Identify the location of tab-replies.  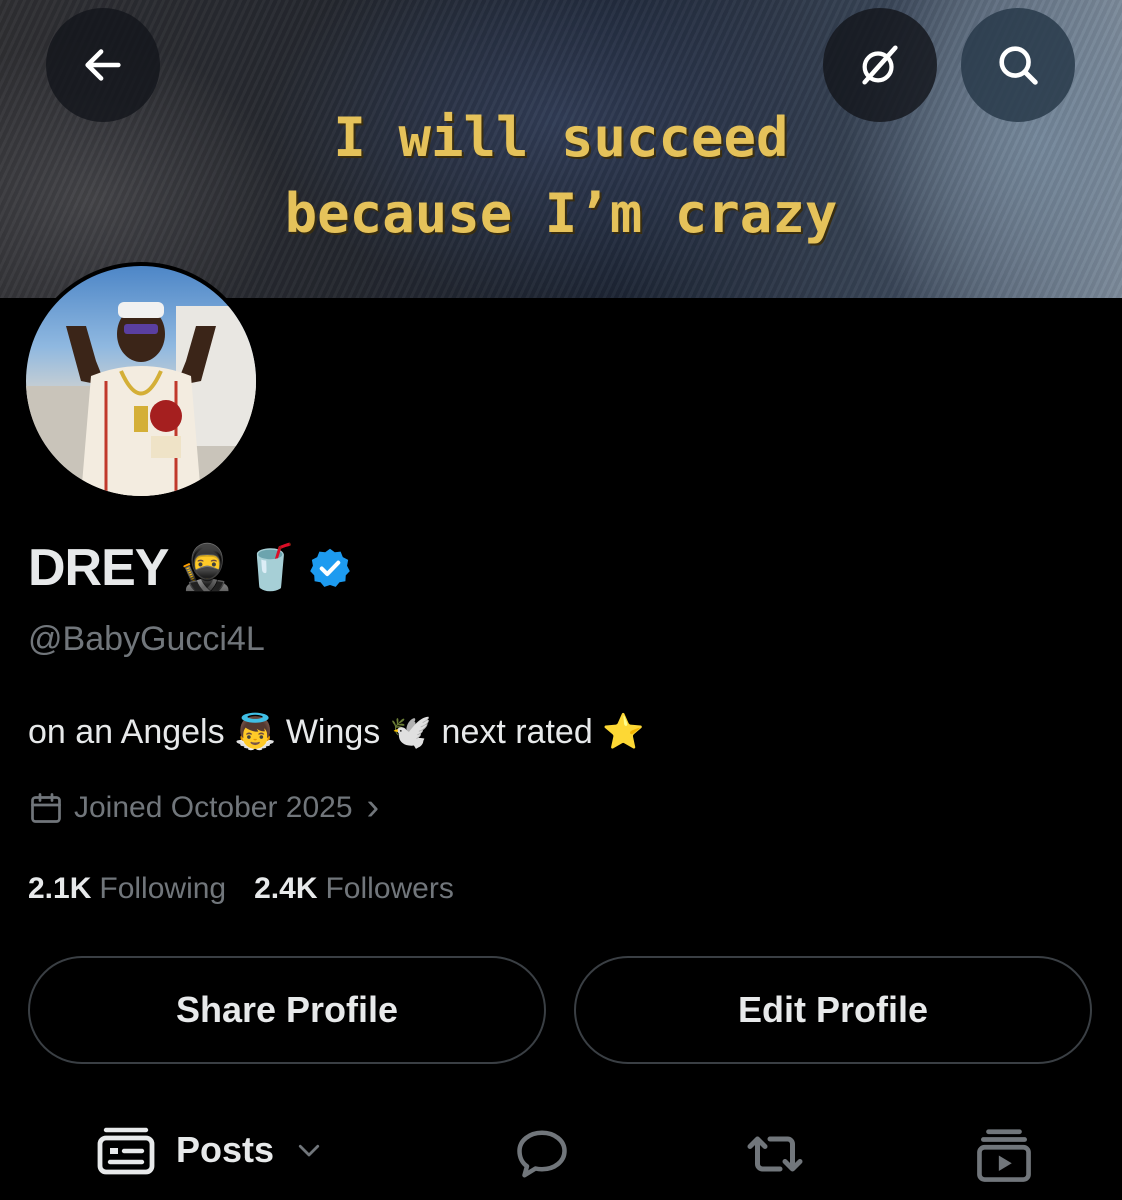
(542, 1154).